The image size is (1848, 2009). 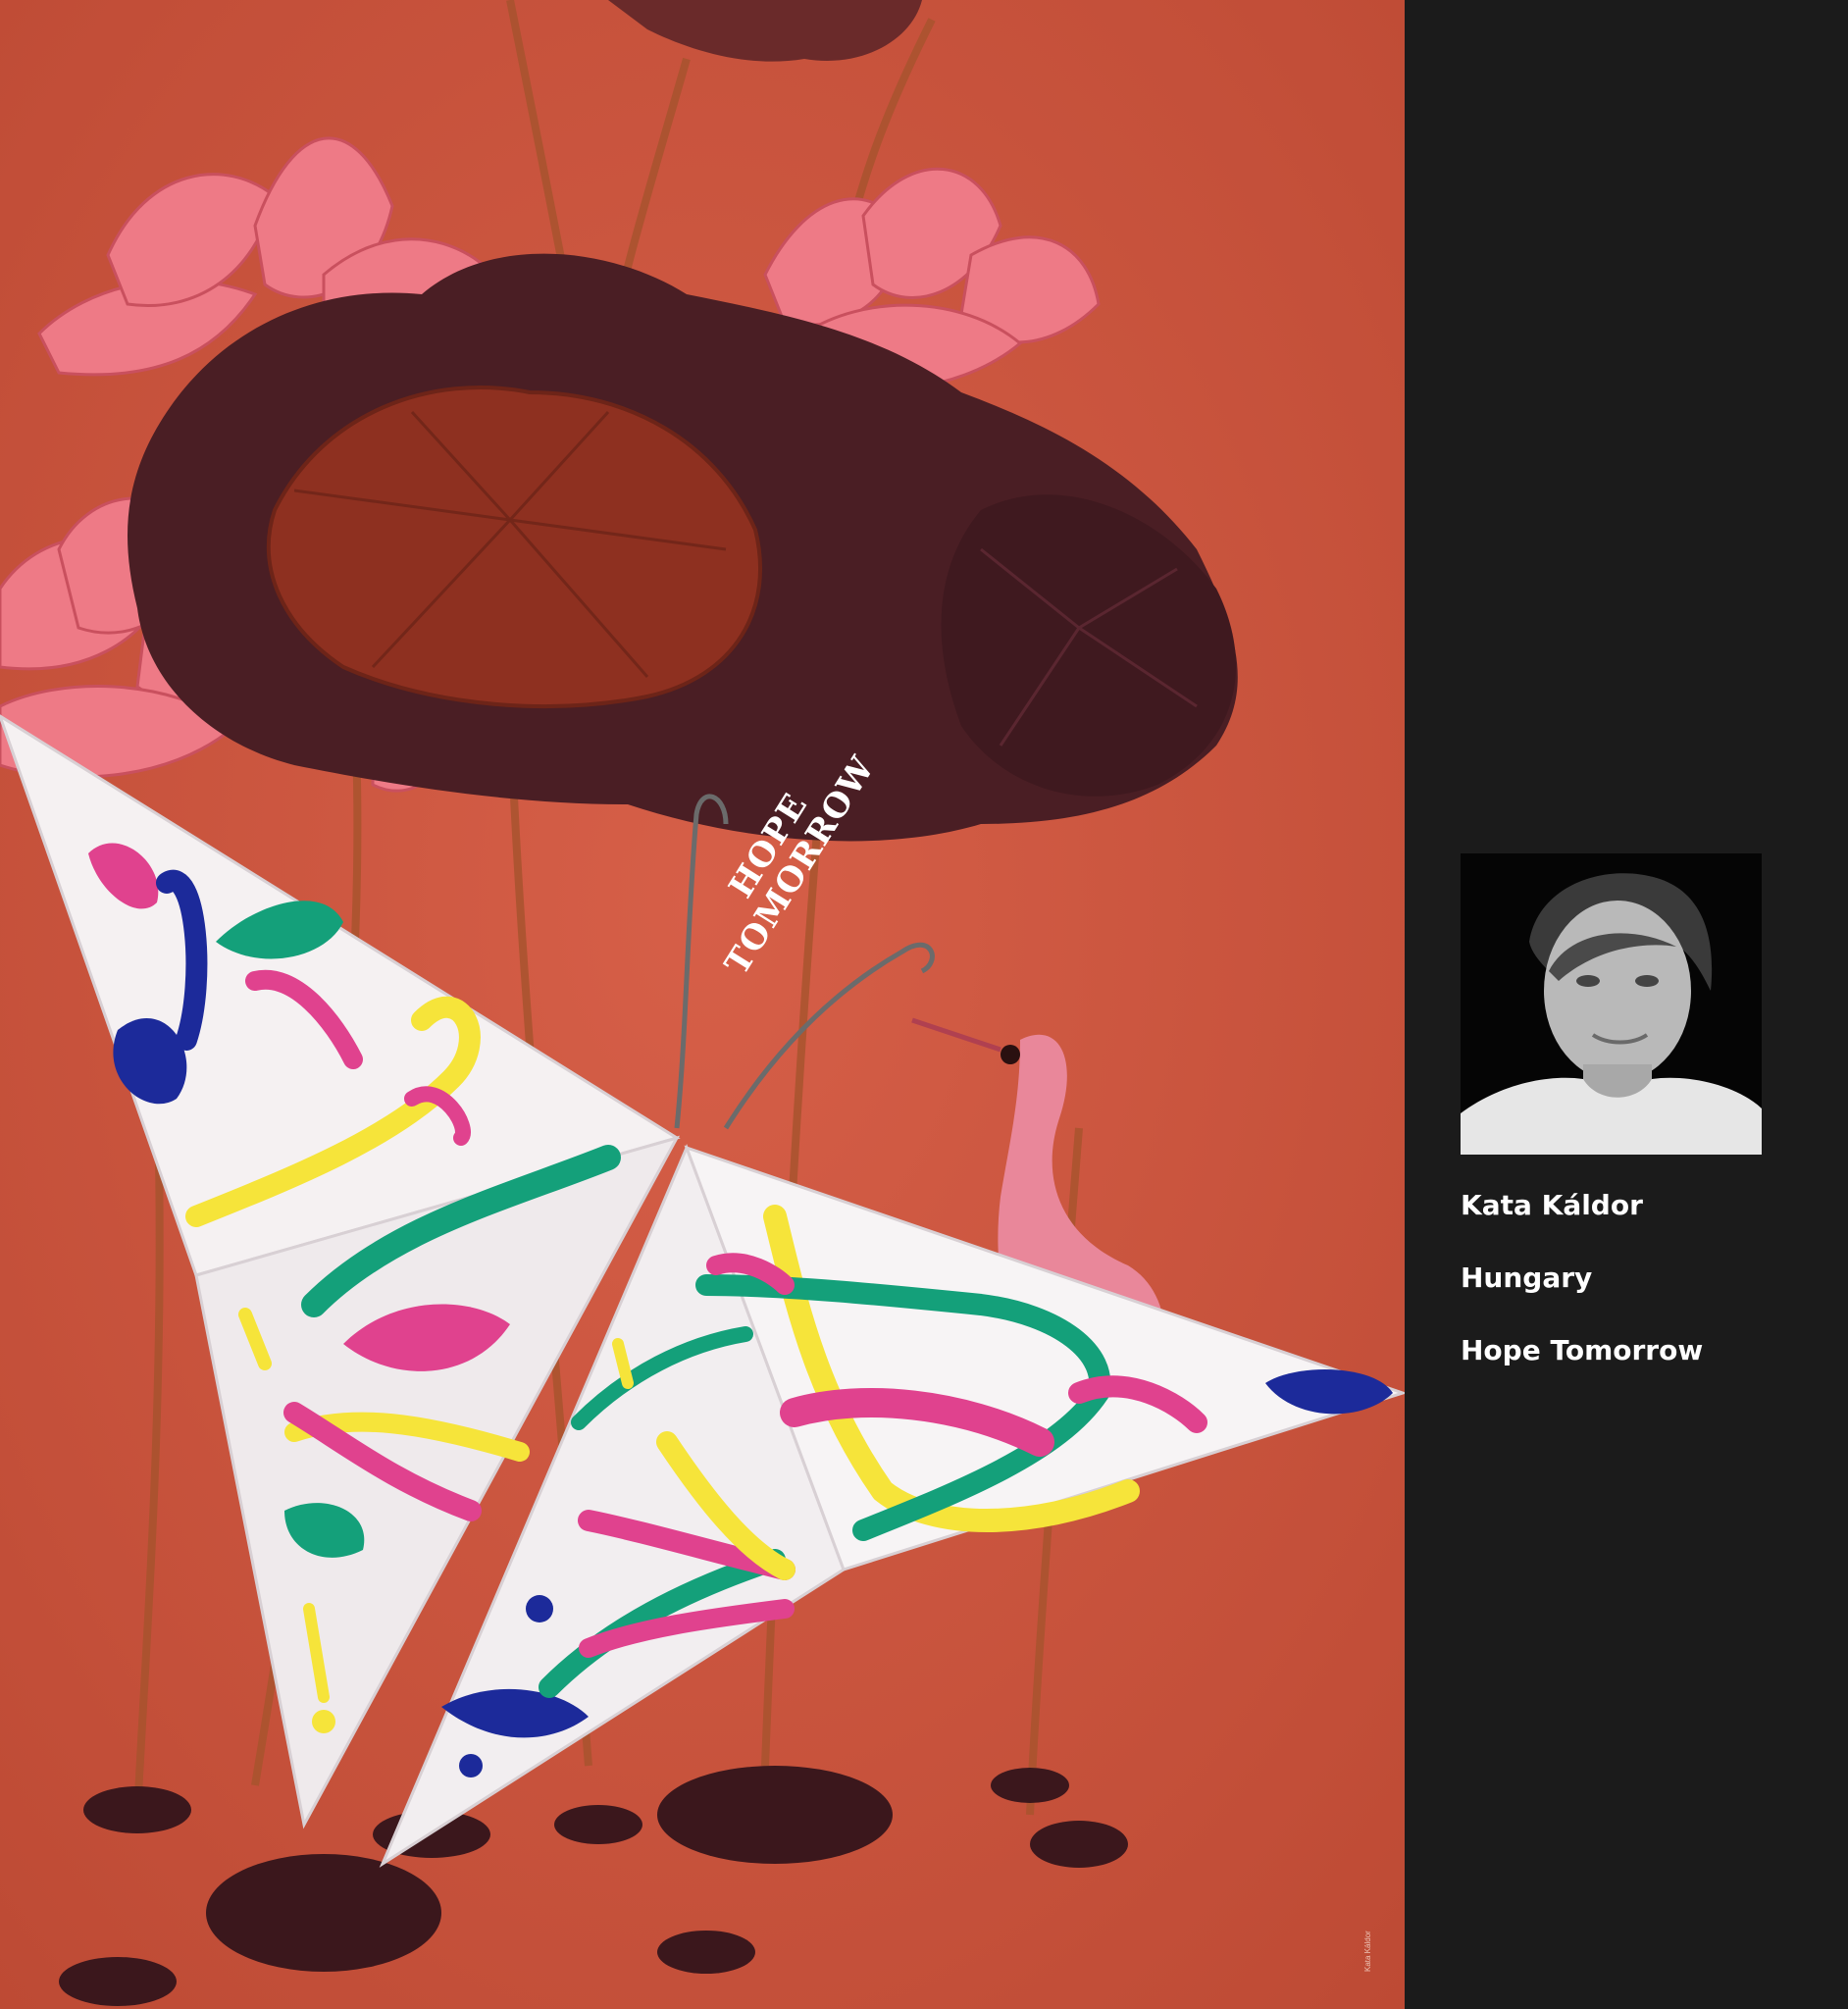 I want to click on artist-portrait, so click(x=1611, y=1004).